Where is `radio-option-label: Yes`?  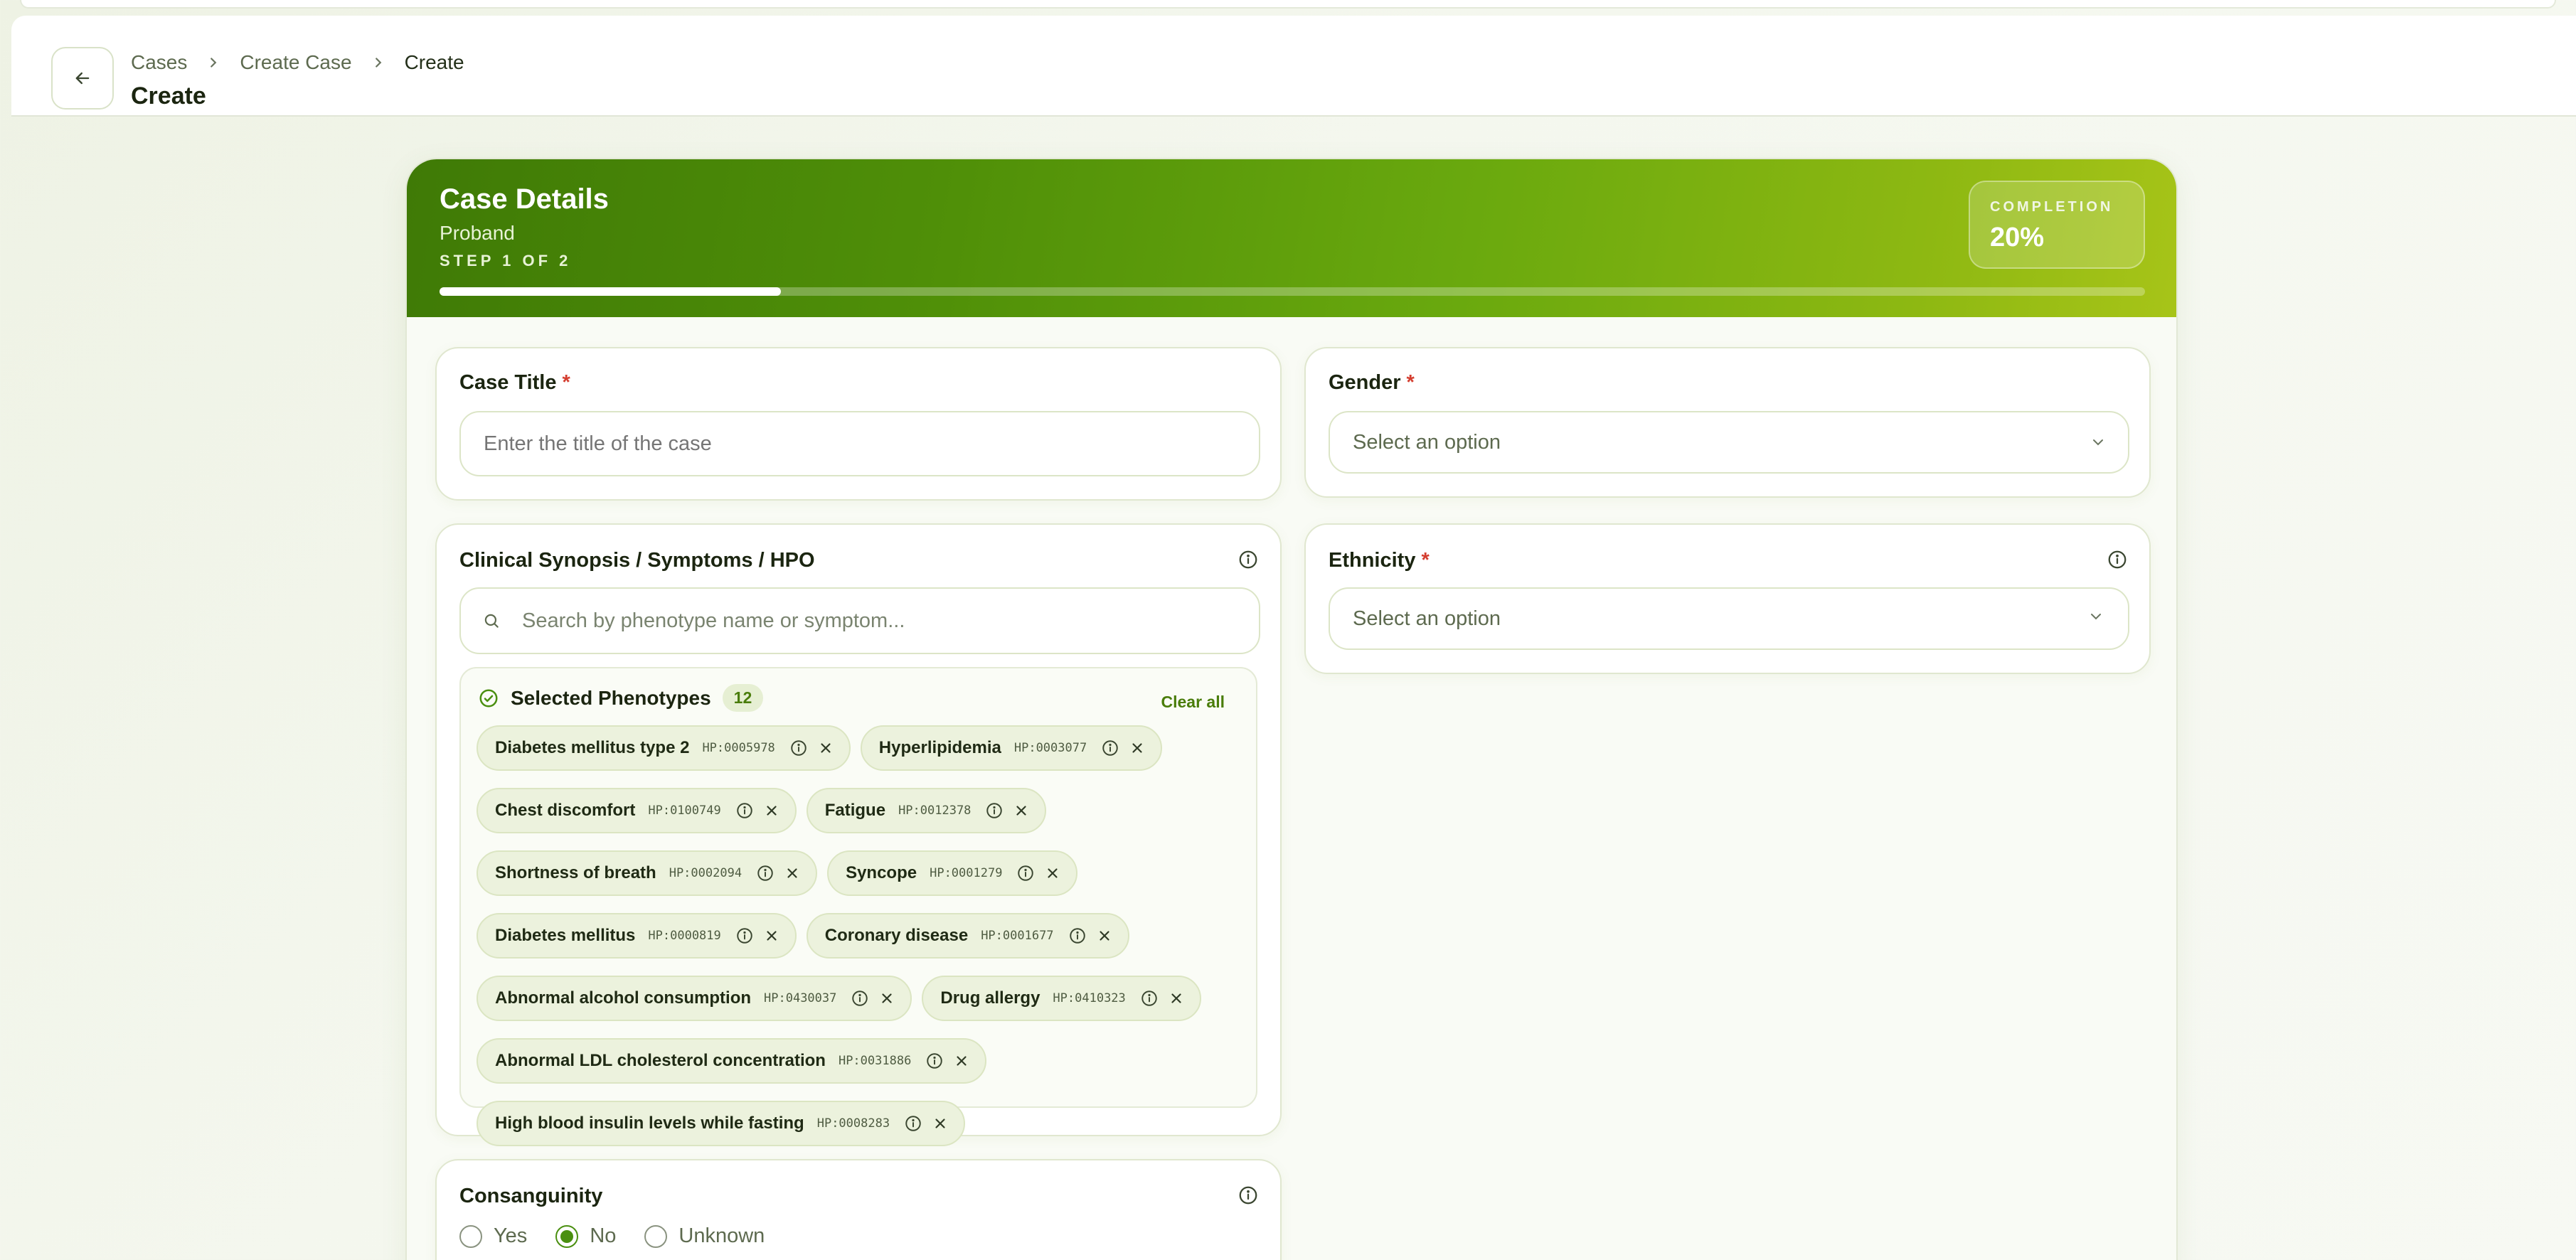 radio-option-label: Yes is located at coordinates (511, 1235).